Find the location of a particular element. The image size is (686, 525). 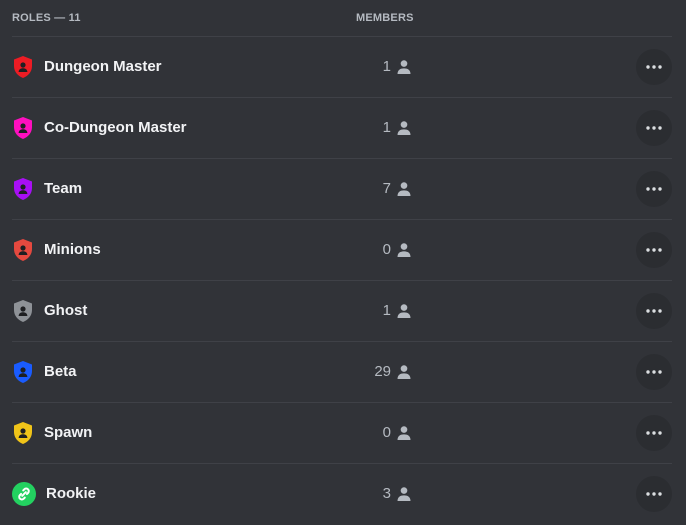

role-name: Co-Dungeon Master is located at coordinates (115, 127).